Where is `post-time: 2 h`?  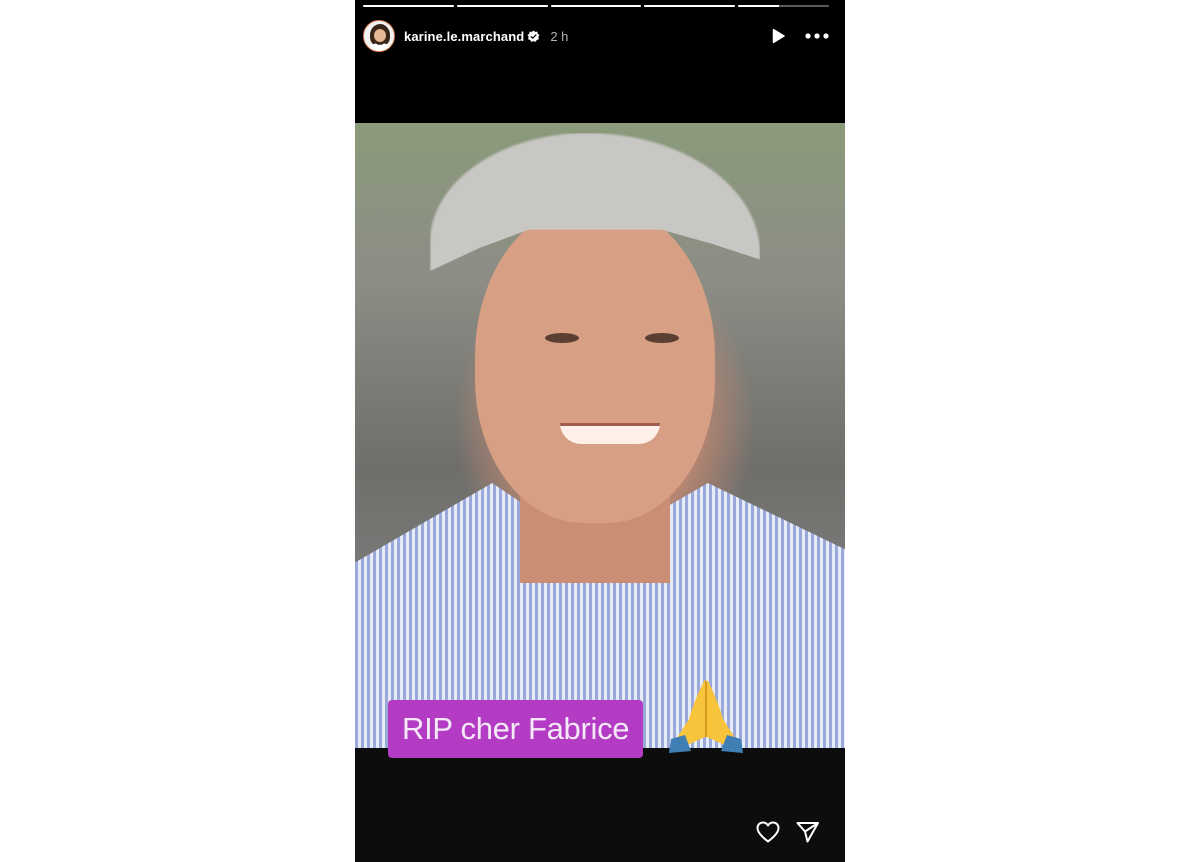 post-time: 2 h is located at coordinates (559, 36).